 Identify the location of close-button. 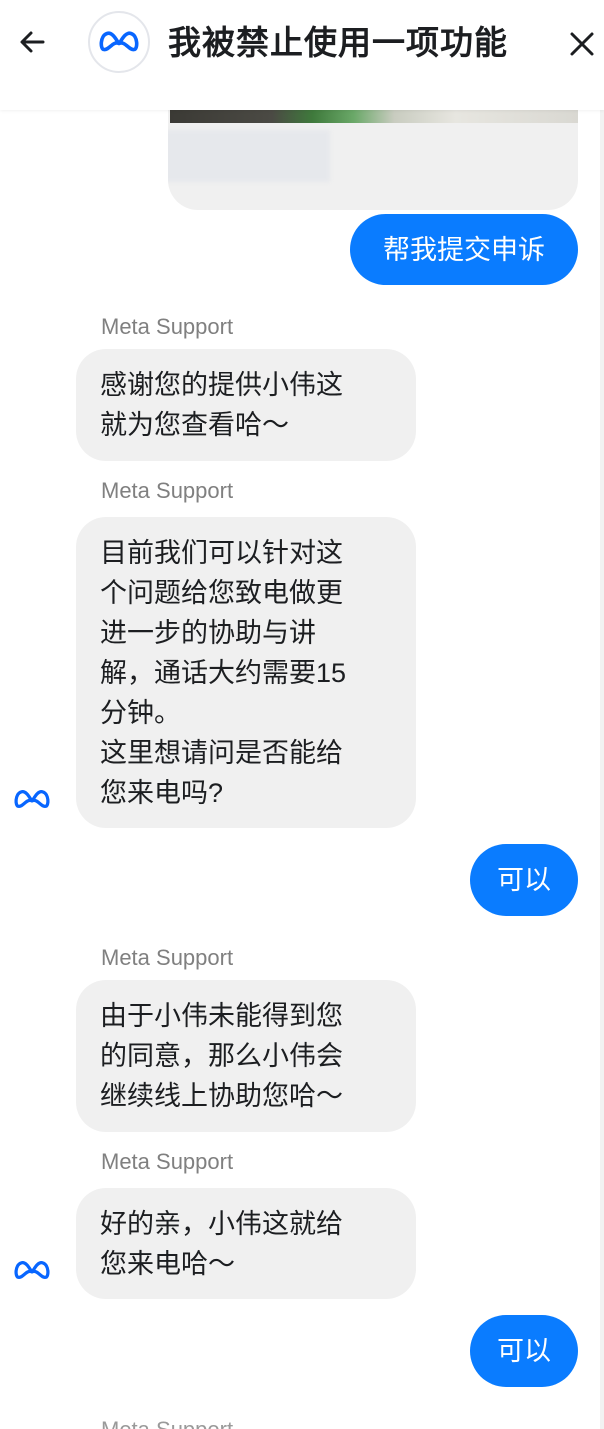
(582, 44).